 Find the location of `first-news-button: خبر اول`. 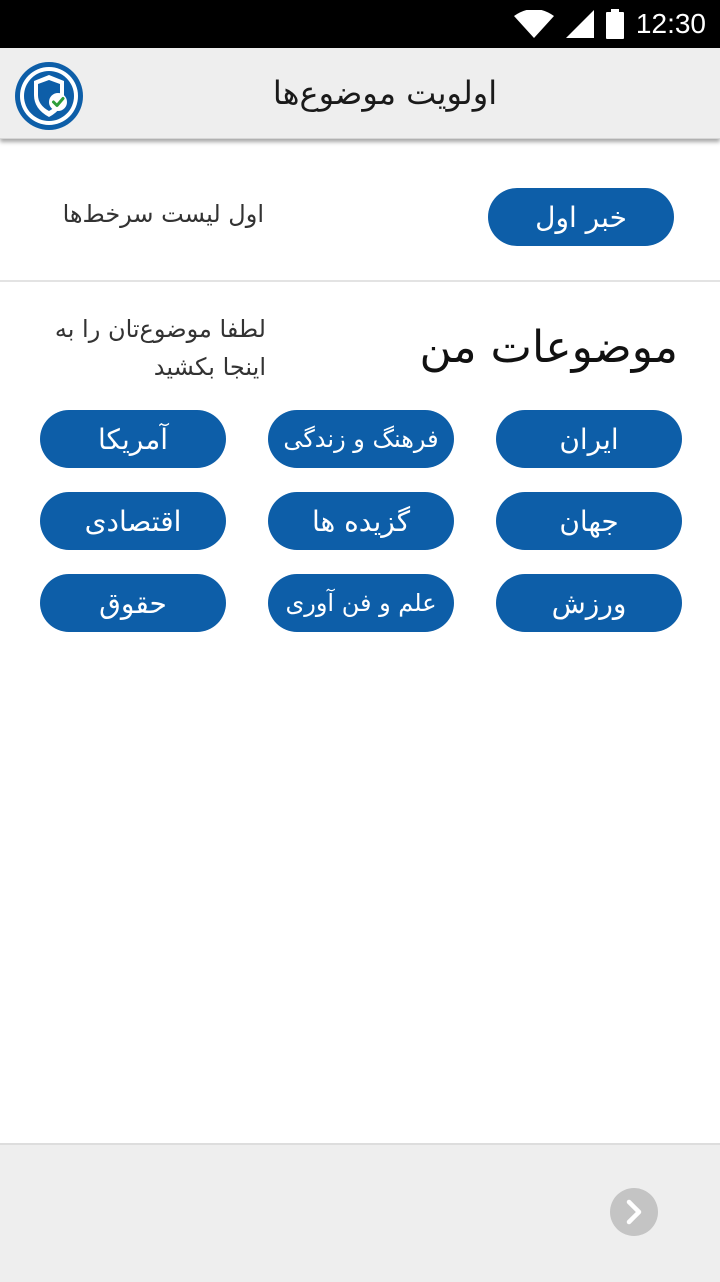

first-news-button: خبر اول is located at coordinates (581, 217).